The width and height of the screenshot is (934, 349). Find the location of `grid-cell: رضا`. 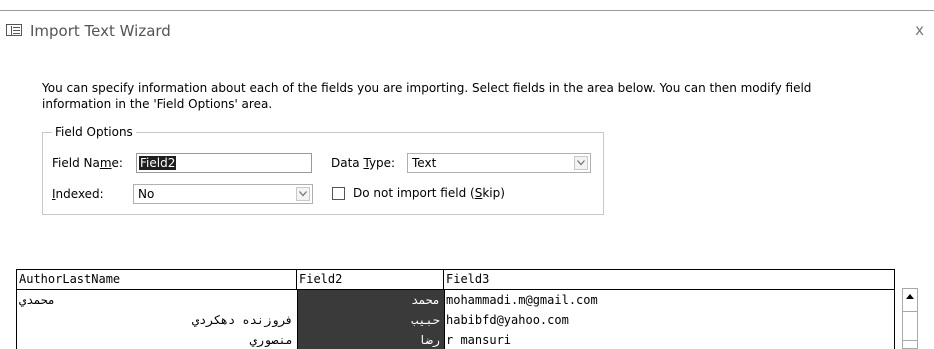

grid-cell: رضا is located at coordinates (370, 339).